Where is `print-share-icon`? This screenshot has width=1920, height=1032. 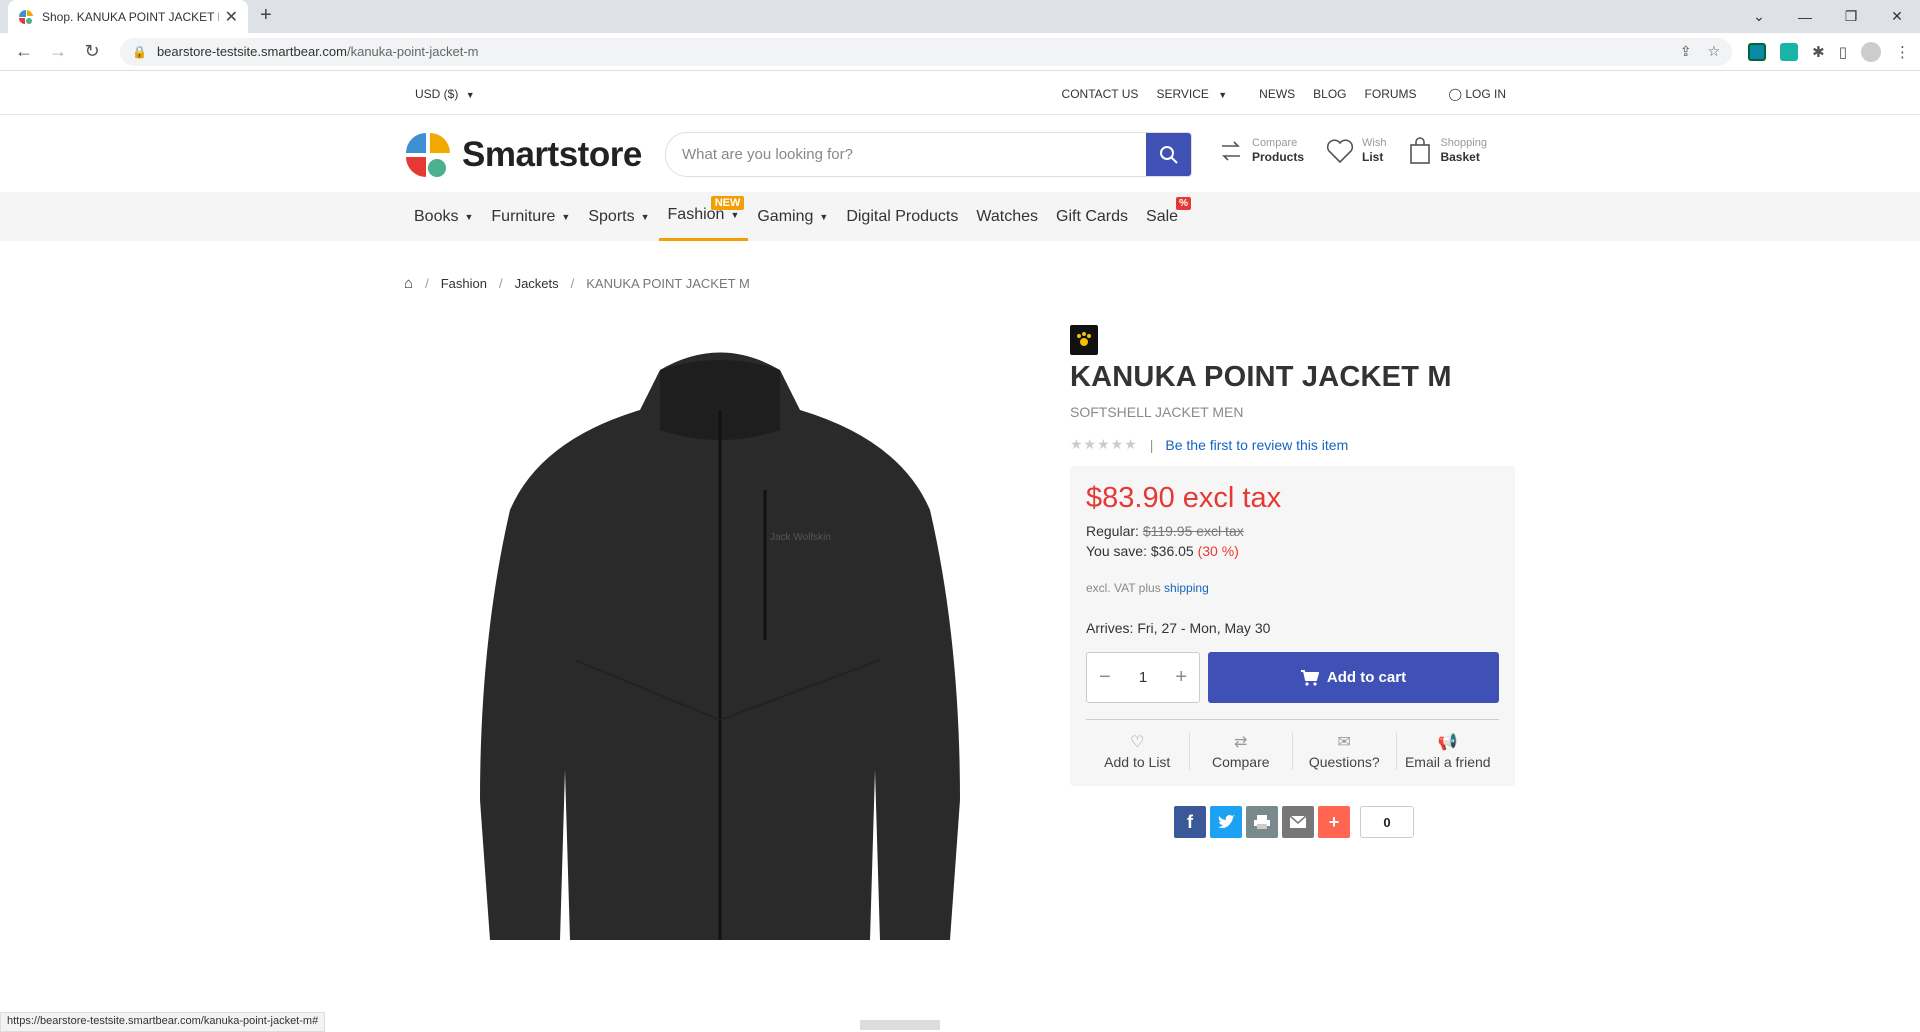
print-share-icon is located at coordinates (1262, 822).